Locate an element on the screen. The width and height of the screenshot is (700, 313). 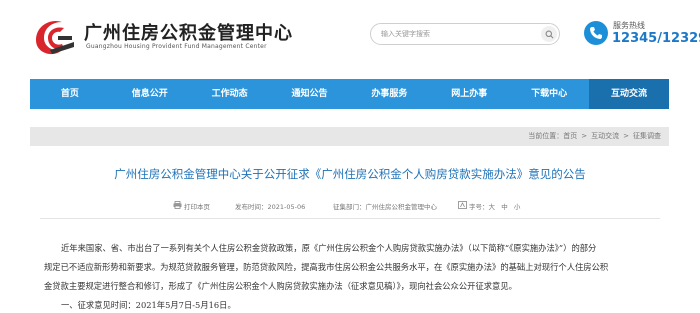
divider is located at coordinates (350, 218).